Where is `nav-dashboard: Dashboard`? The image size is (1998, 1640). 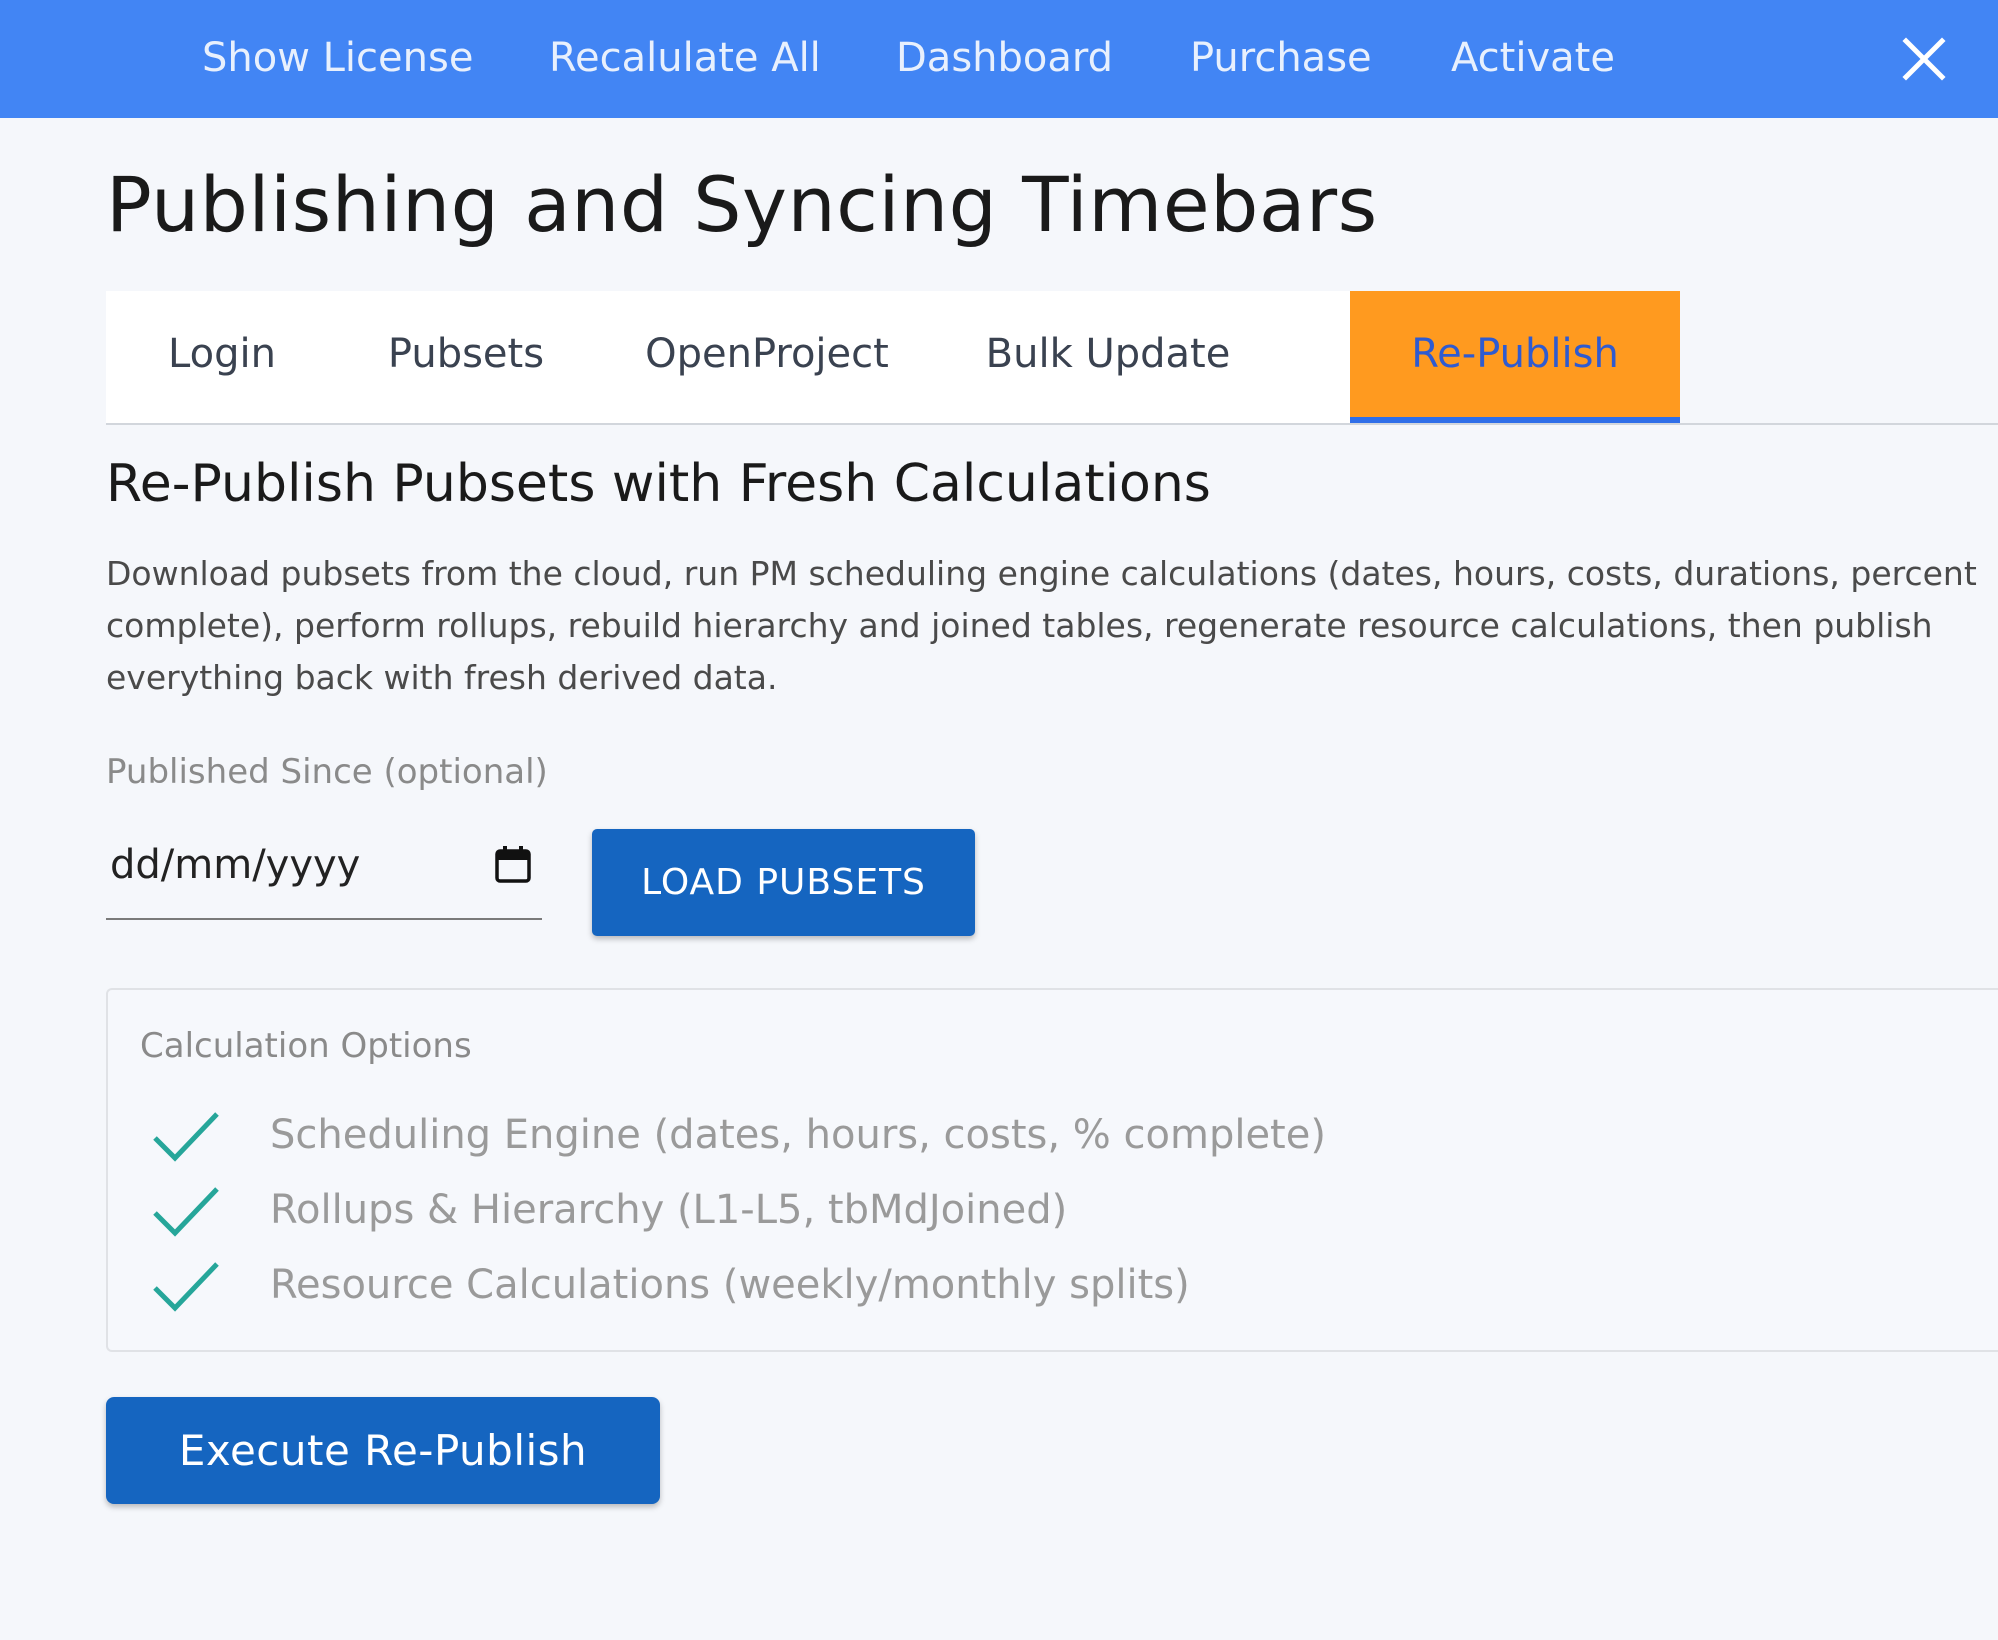
nav-dashboard: Dashboard is located at coordinates (1004, 59).